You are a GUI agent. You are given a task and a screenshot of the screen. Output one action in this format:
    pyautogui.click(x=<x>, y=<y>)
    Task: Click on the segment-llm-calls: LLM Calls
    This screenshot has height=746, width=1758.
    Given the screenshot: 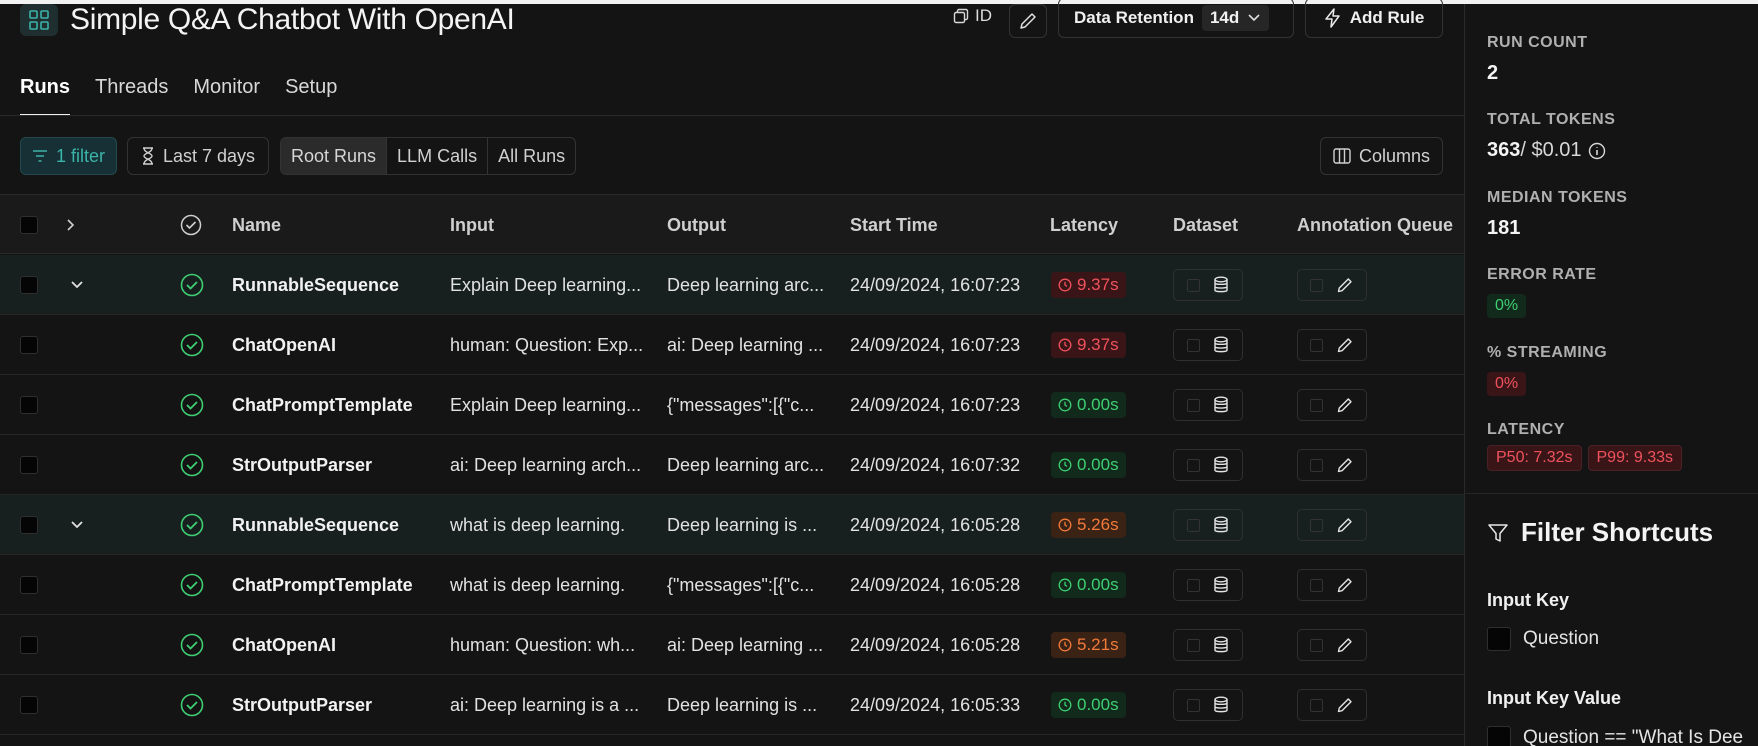 What is the action you would take?
    pyautogui.click(x=438, y=156)
    